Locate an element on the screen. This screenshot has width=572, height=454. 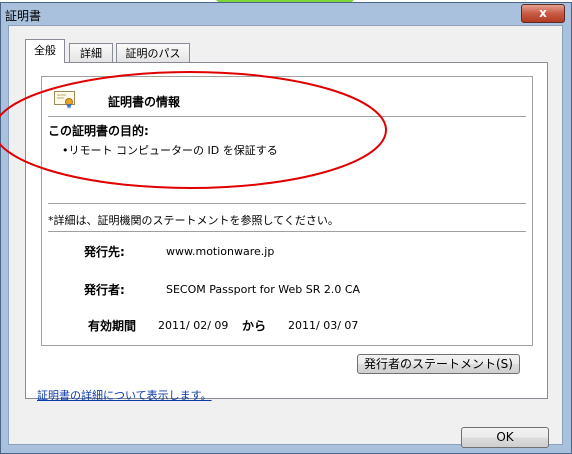
issued-by-label: 発行者: is located at coordinates (104, 290).